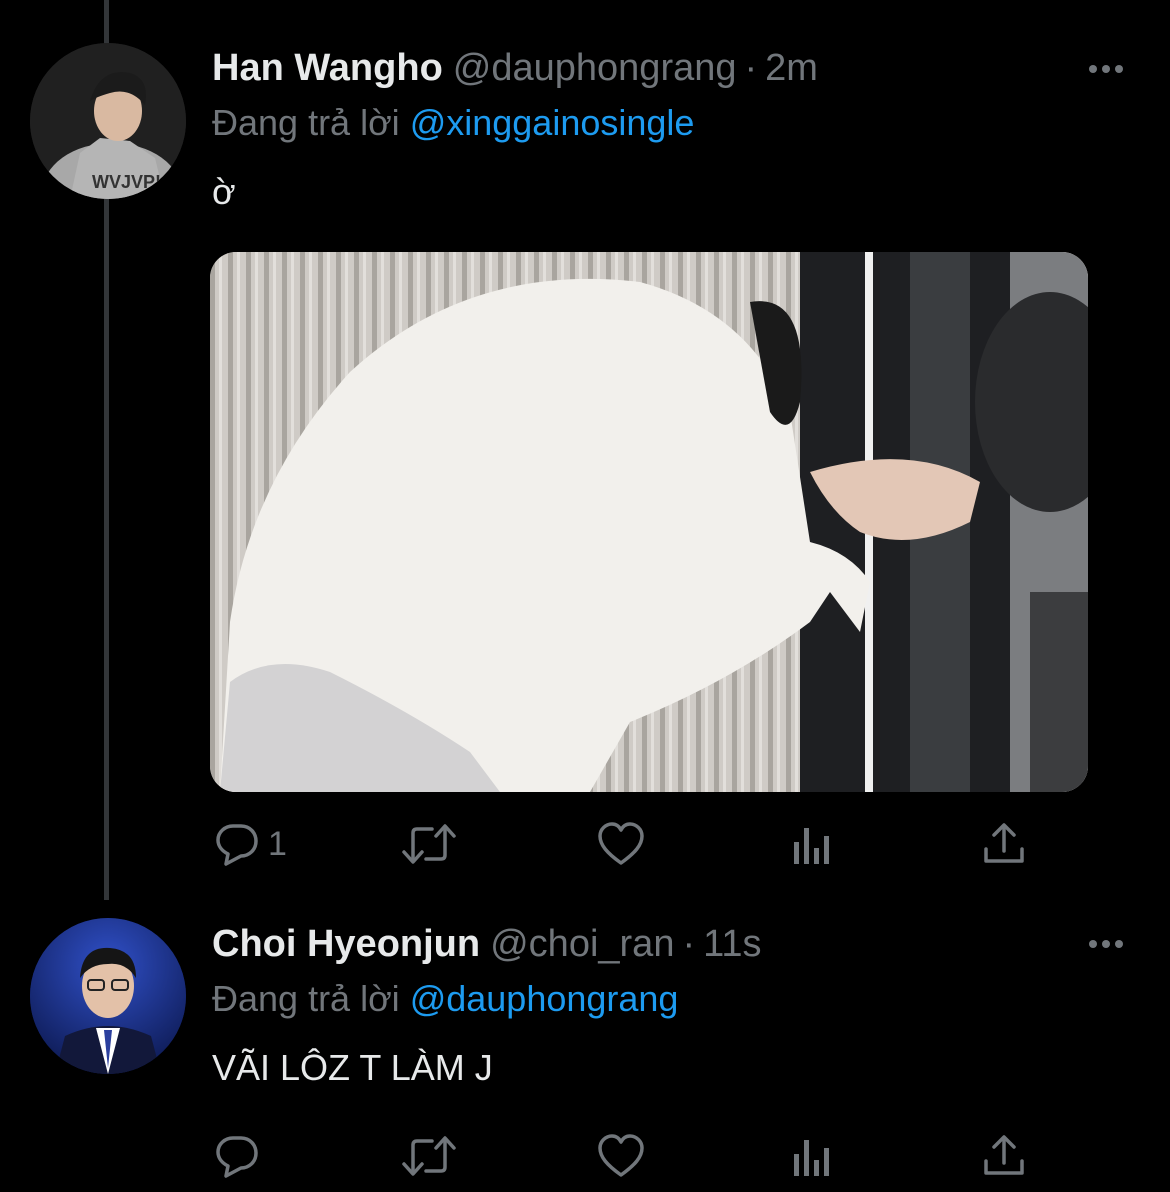  What do you see at coordinates (791, 68) in the screenshot?
I see `timestamp: 2m` at bounding box center [791, 68].